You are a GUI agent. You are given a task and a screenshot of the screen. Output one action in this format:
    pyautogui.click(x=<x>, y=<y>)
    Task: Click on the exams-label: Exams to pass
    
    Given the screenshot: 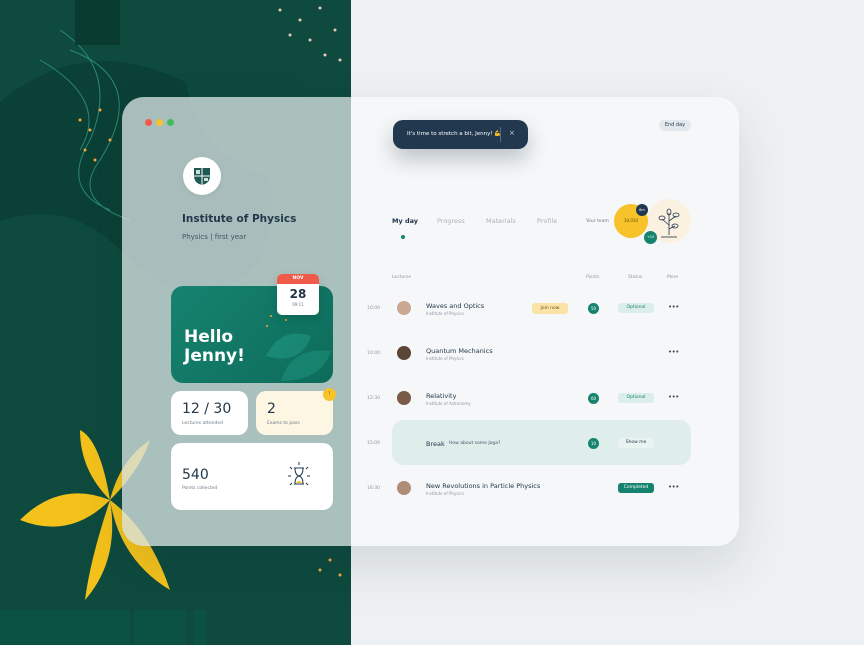 What is the action you would take?
    pyautogui.click(x=283, y=423)
    